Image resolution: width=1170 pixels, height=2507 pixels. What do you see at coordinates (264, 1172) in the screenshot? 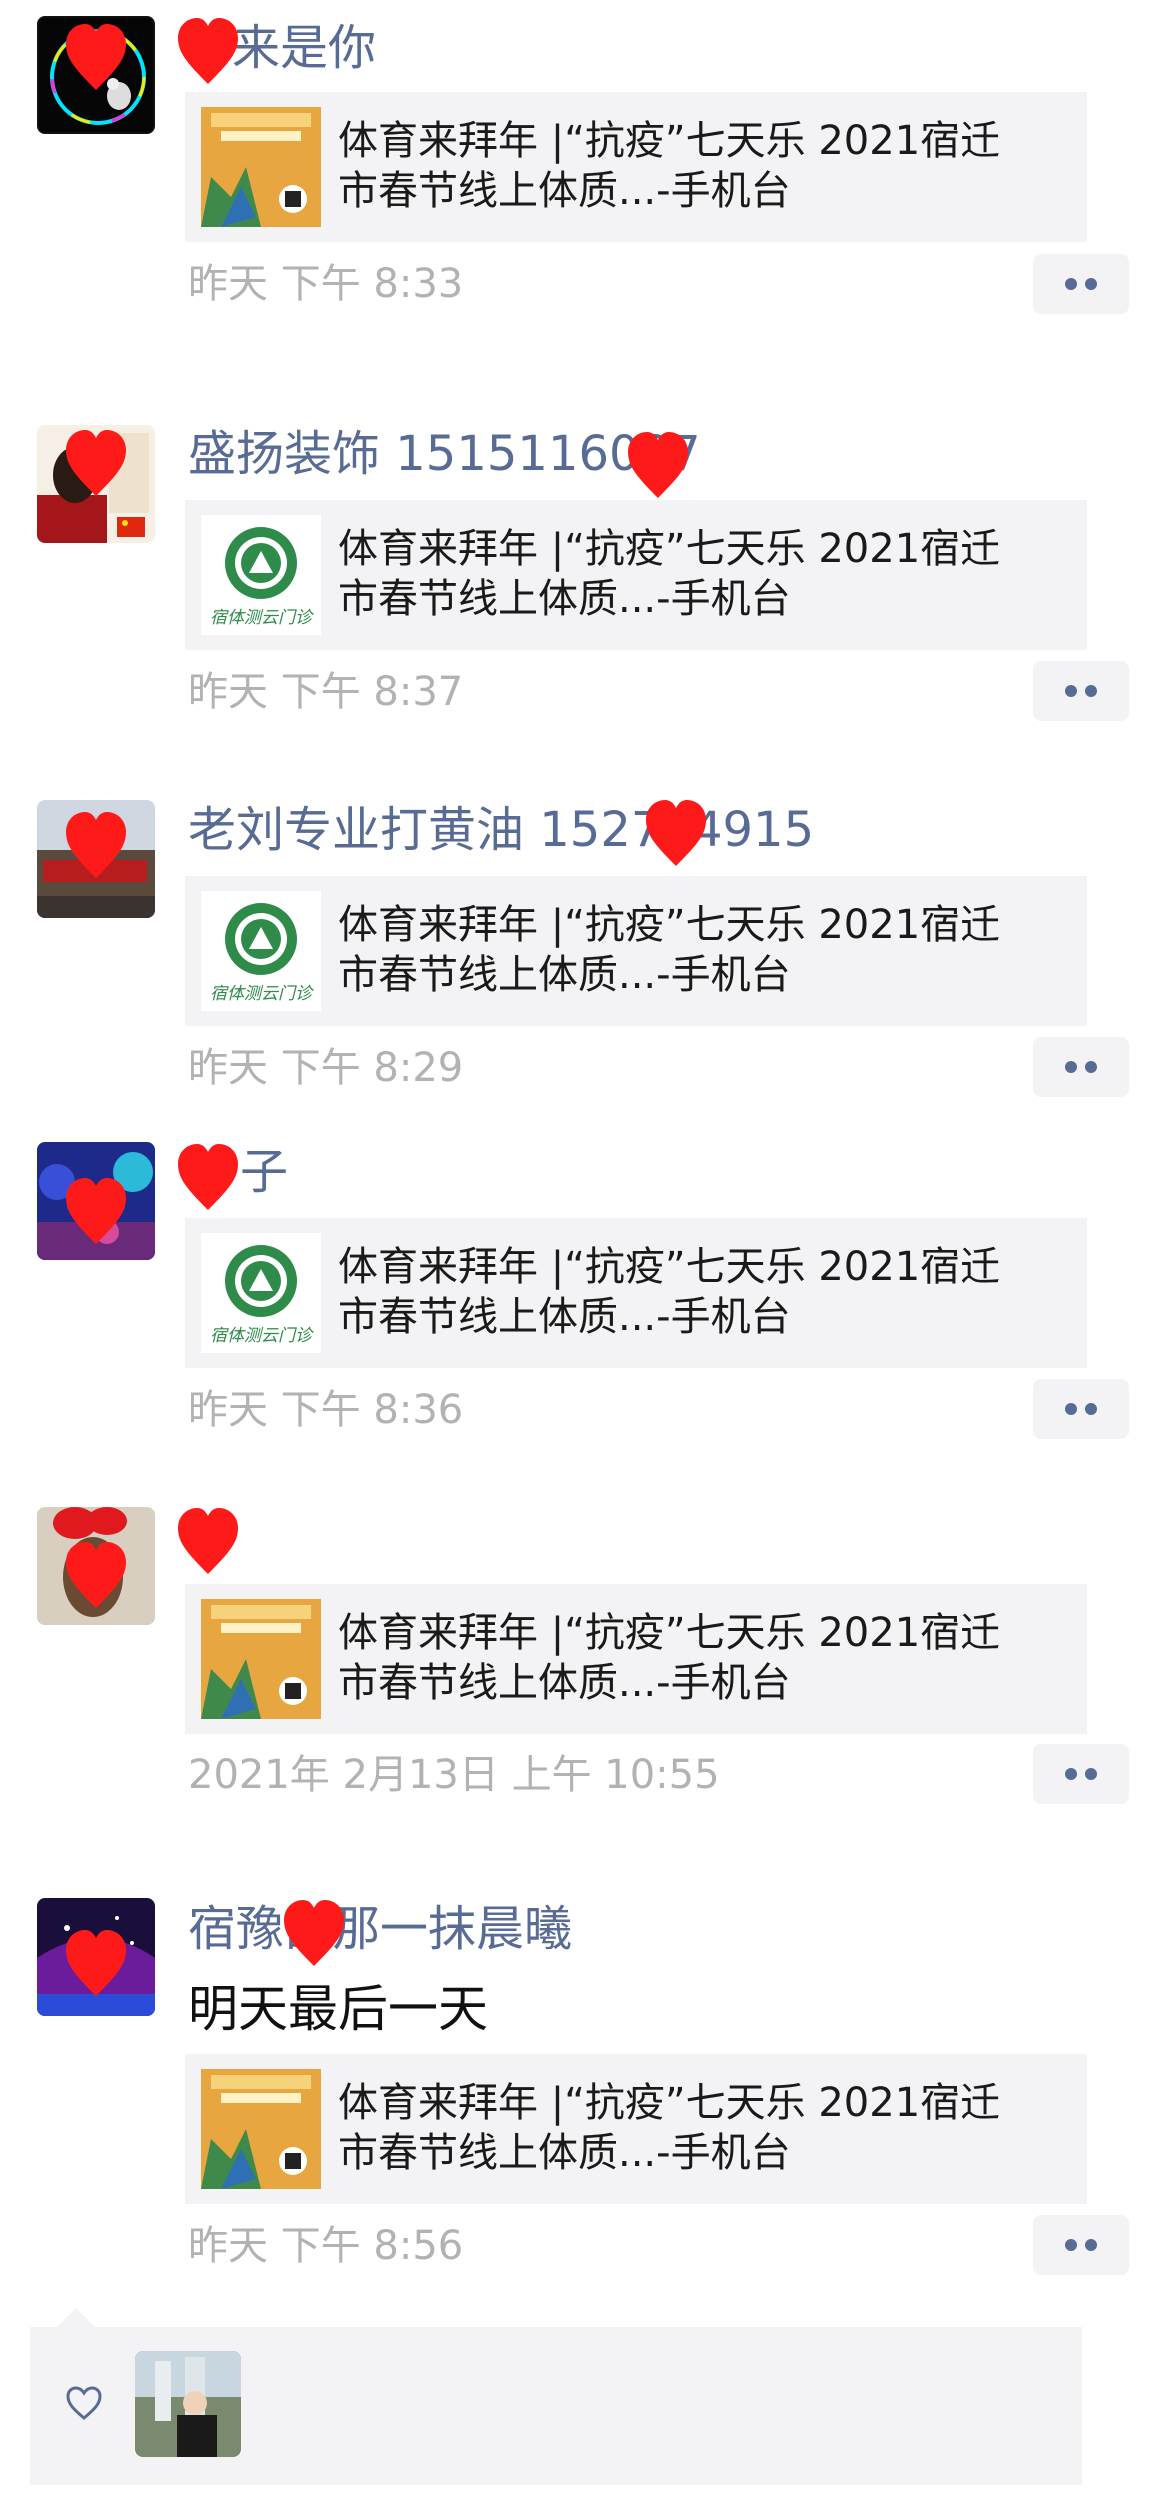
I see `author-name: 子` at bounding box center [264, 1172].